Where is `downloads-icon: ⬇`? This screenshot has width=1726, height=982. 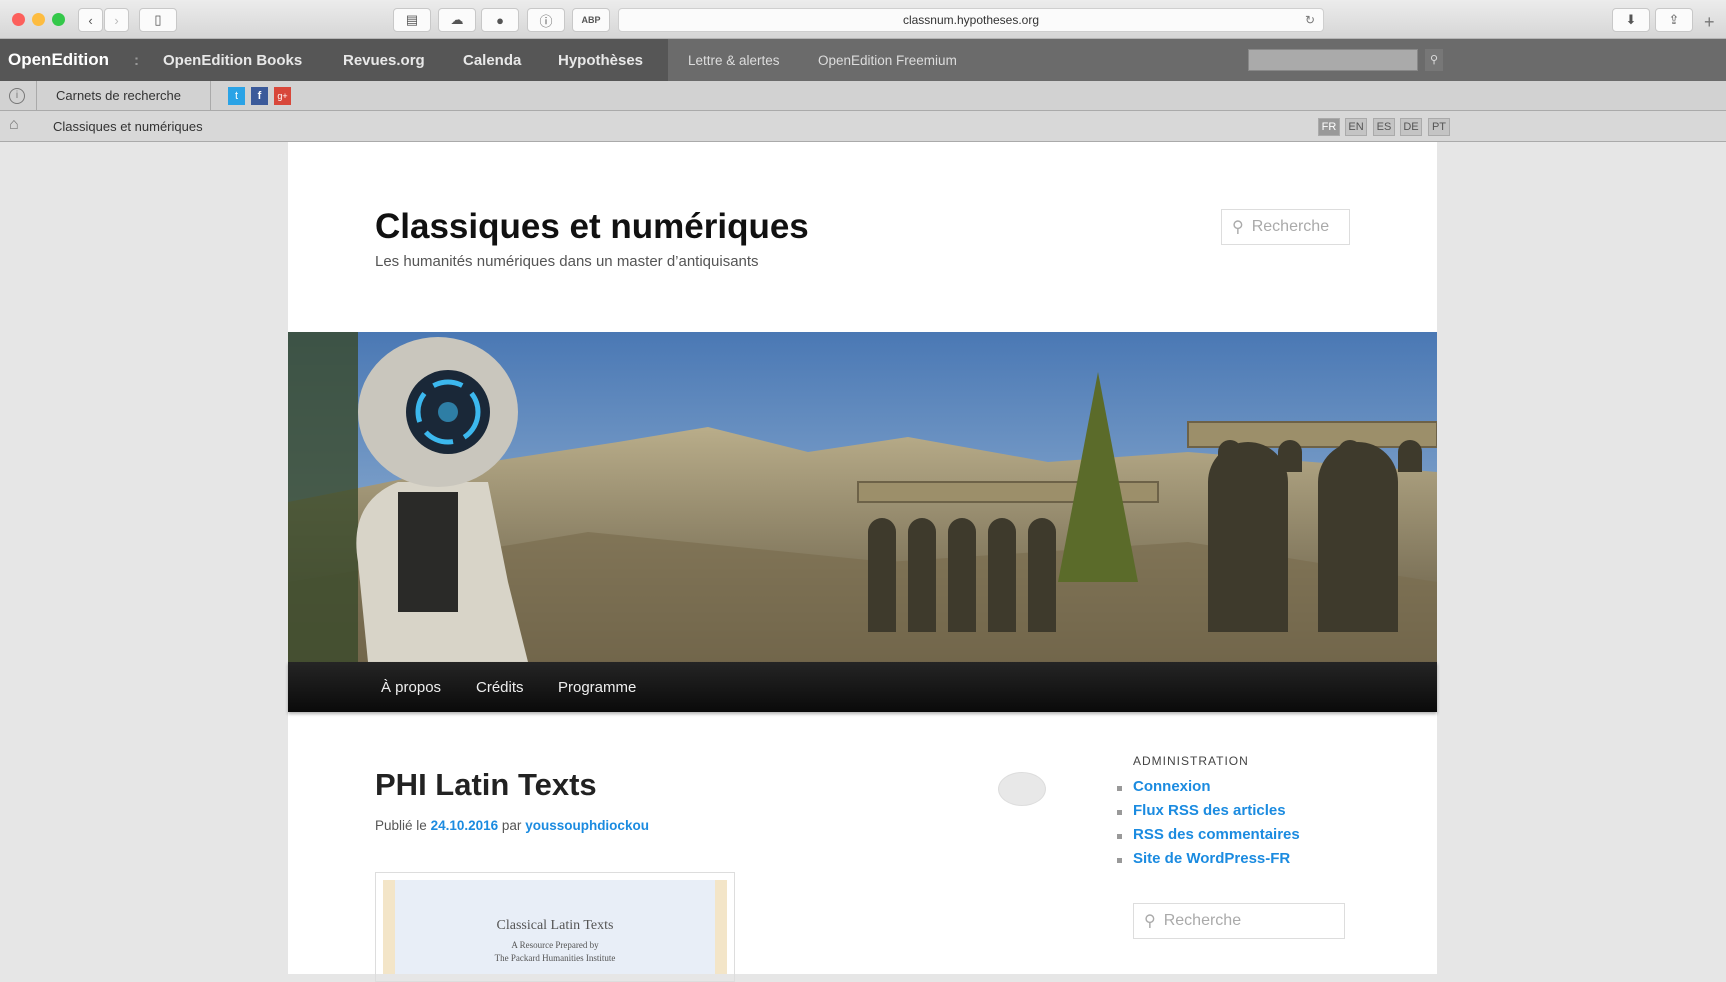
downloads-icon: ⬇ is located at coordinates (1631, 20).